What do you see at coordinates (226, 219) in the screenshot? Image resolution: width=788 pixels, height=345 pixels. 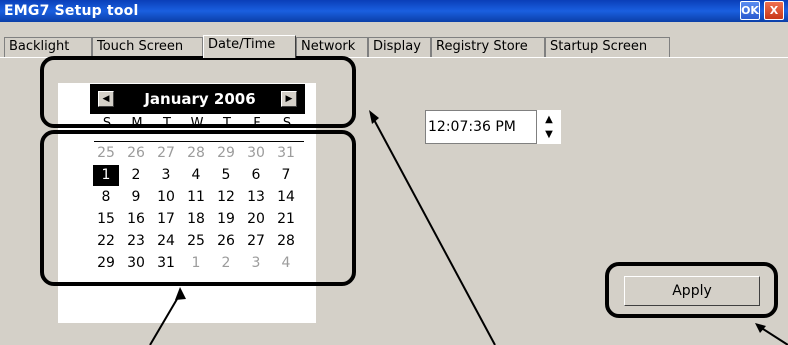 I see `calendar-day: 19` at bounding box center [226, 219].